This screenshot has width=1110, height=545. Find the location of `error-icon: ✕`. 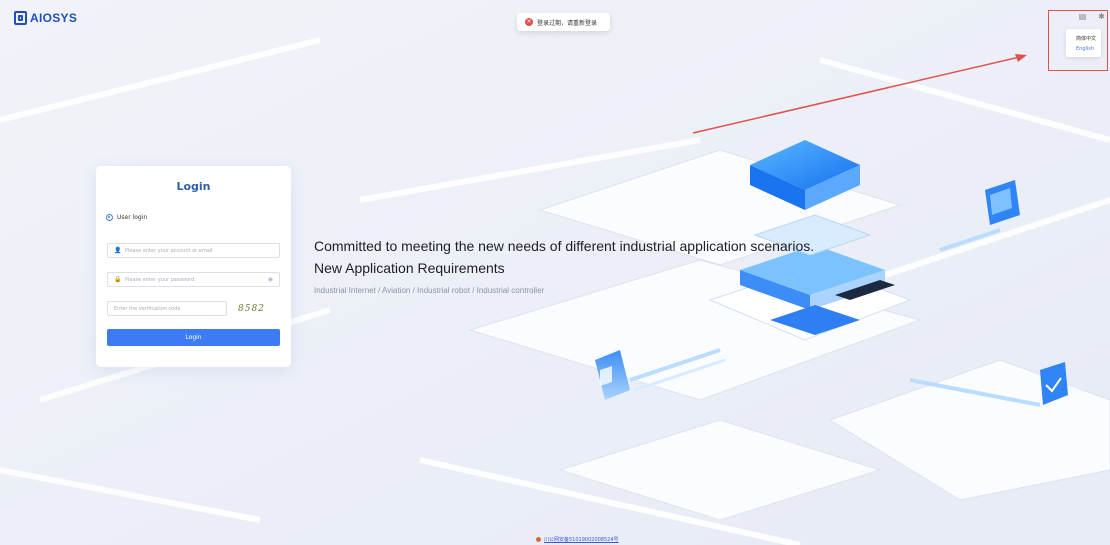

error-icon: ✕ is located at coordinates (529, 22).